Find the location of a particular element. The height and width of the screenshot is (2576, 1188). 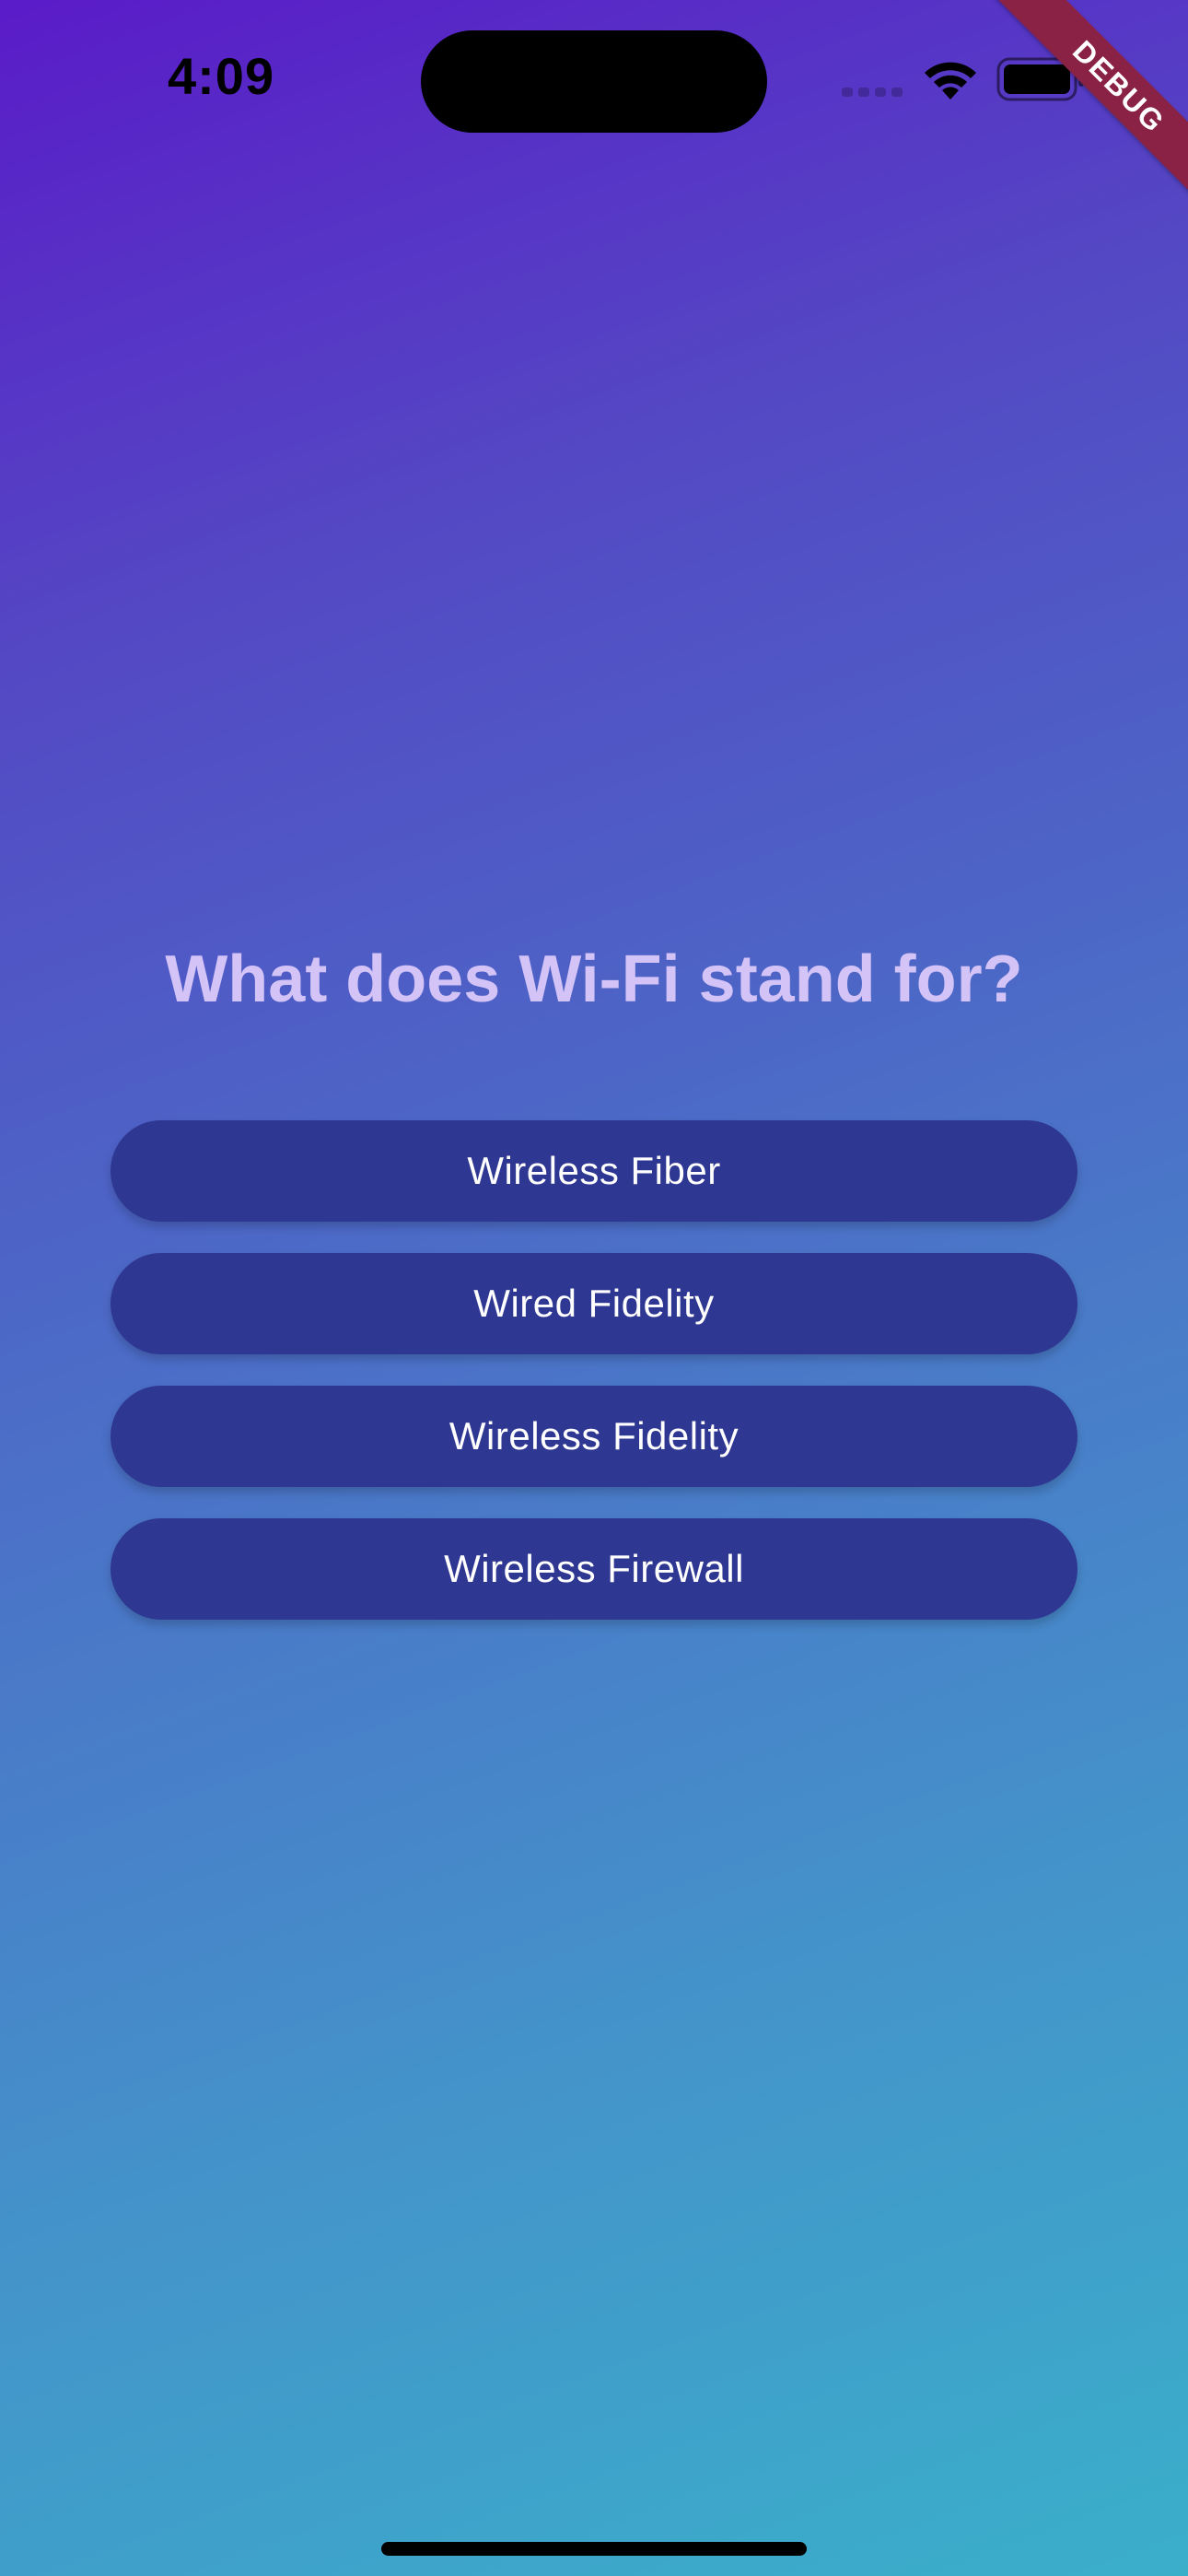

dynamic-island is located at coordinates (594, 81).